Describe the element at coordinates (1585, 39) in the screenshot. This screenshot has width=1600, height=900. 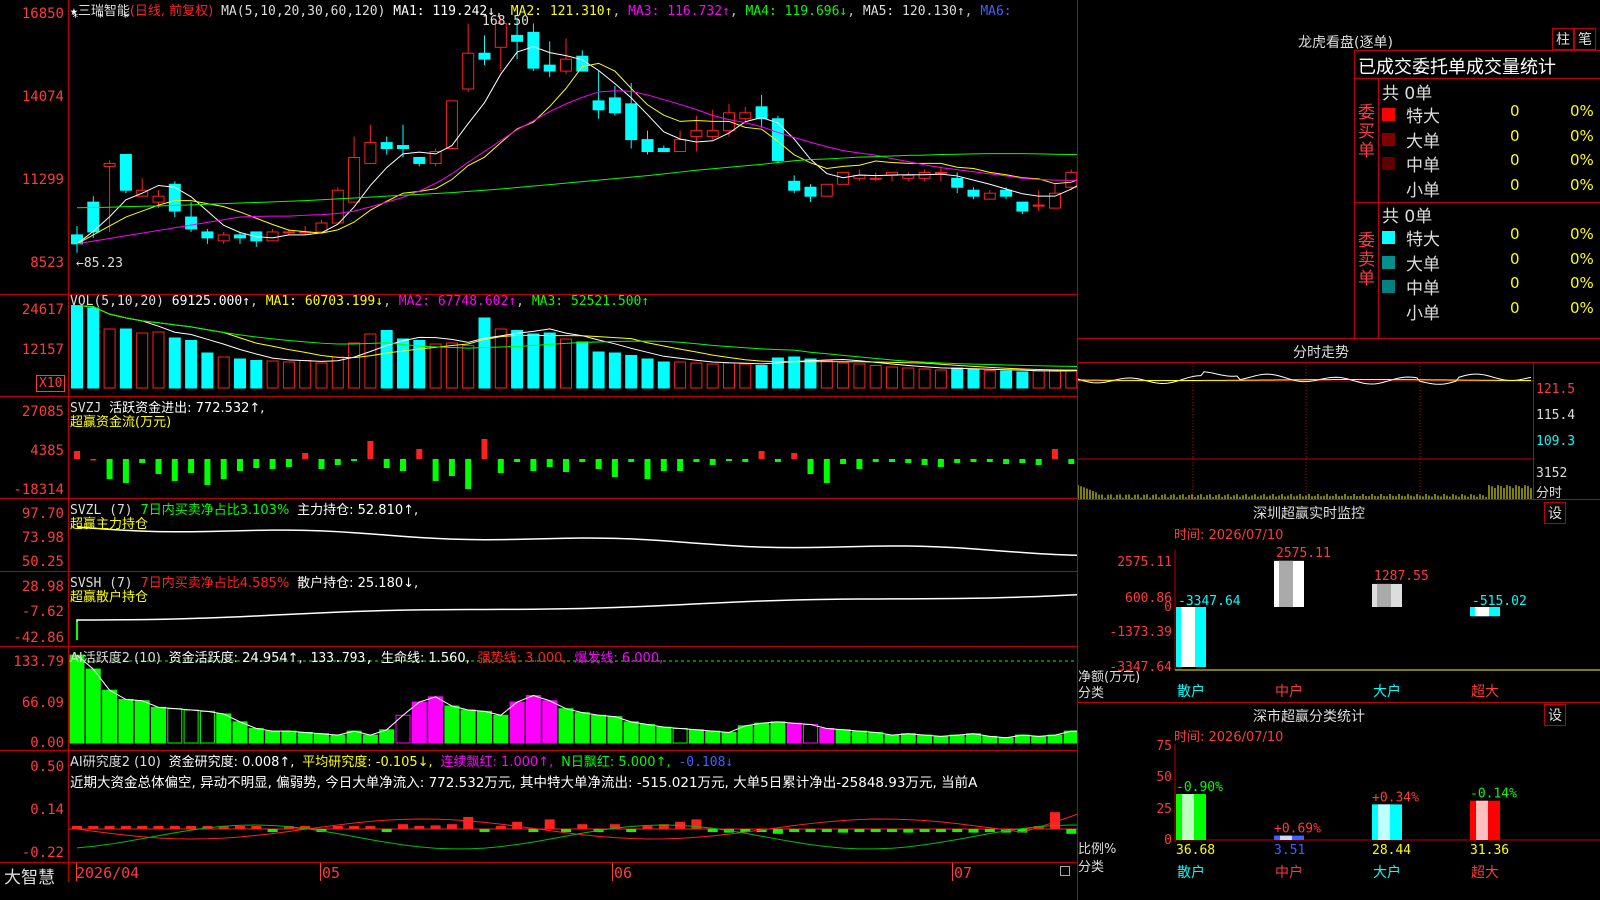
I see `tick-mode-button: 笔` at that location.